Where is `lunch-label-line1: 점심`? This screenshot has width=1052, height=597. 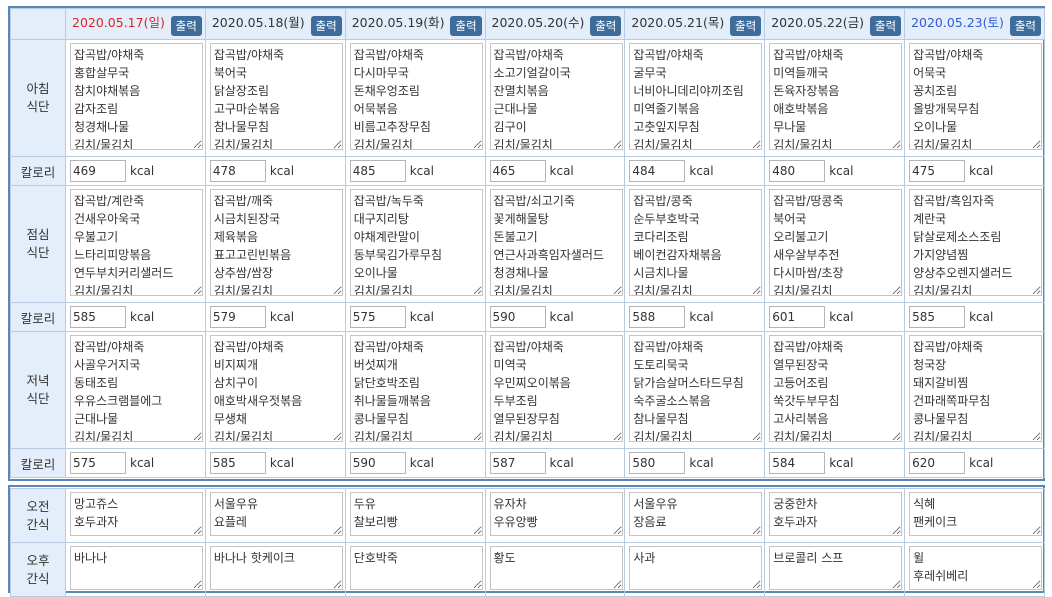 lunch-label-line1: 점심 is located at coordinates (38, 234).